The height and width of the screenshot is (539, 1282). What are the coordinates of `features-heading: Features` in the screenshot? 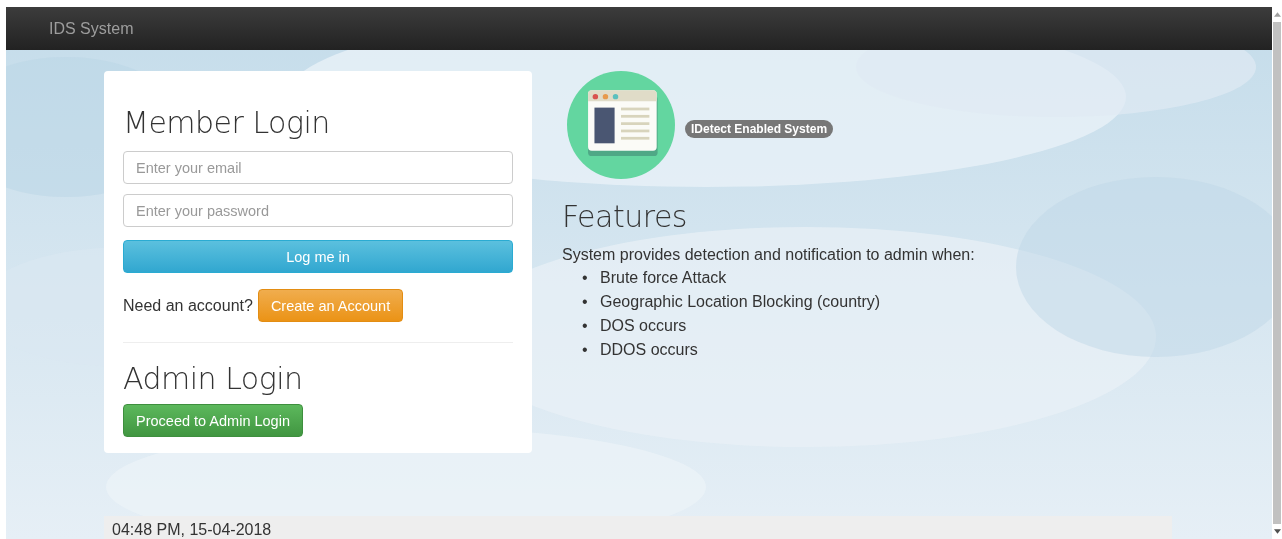 It's located at (625, 216).